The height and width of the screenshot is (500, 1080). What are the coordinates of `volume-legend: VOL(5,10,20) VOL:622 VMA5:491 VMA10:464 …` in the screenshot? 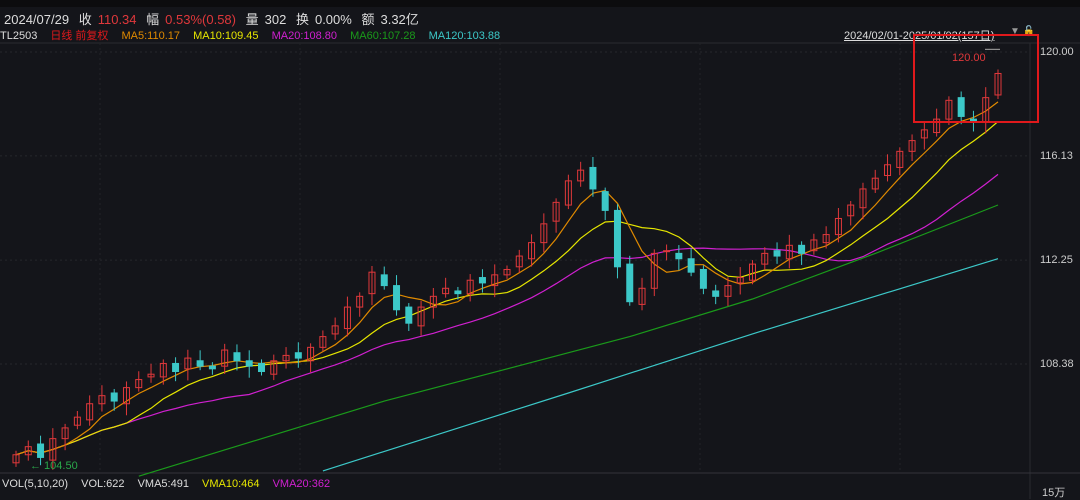 It's located at (171, 484).